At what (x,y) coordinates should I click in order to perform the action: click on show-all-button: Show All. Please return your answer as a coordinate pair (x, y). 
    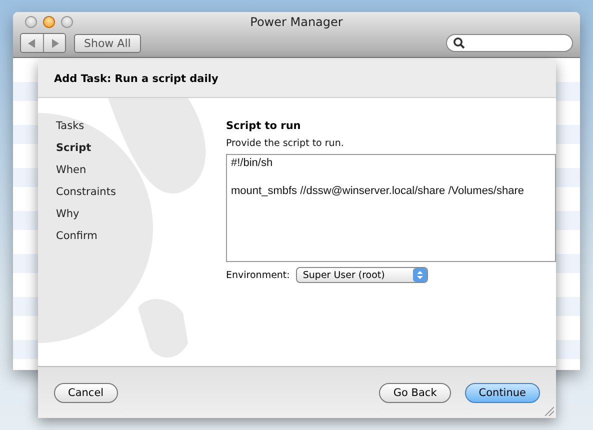
    Looking at the image, I should click on (107, 43).